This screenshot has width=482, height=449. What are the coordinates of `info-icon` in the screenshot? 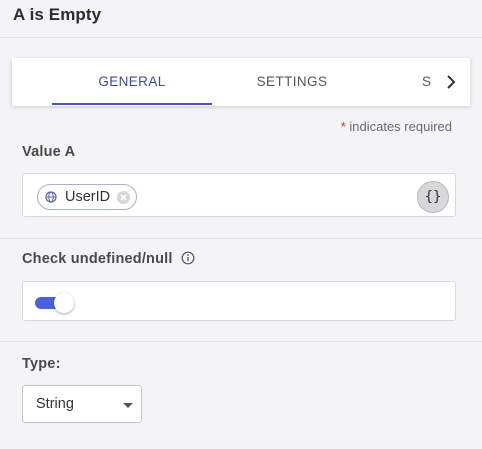 It's located at (188, 258).